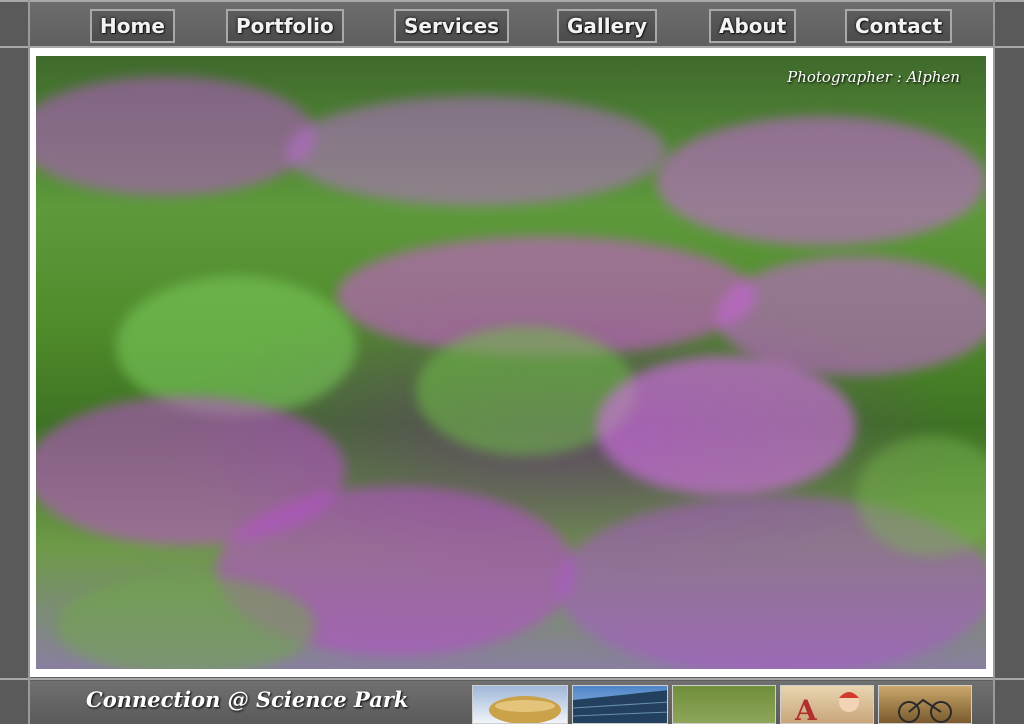  I want to click on footer-bar: Connection @ Science Park A, so click(511, 702).